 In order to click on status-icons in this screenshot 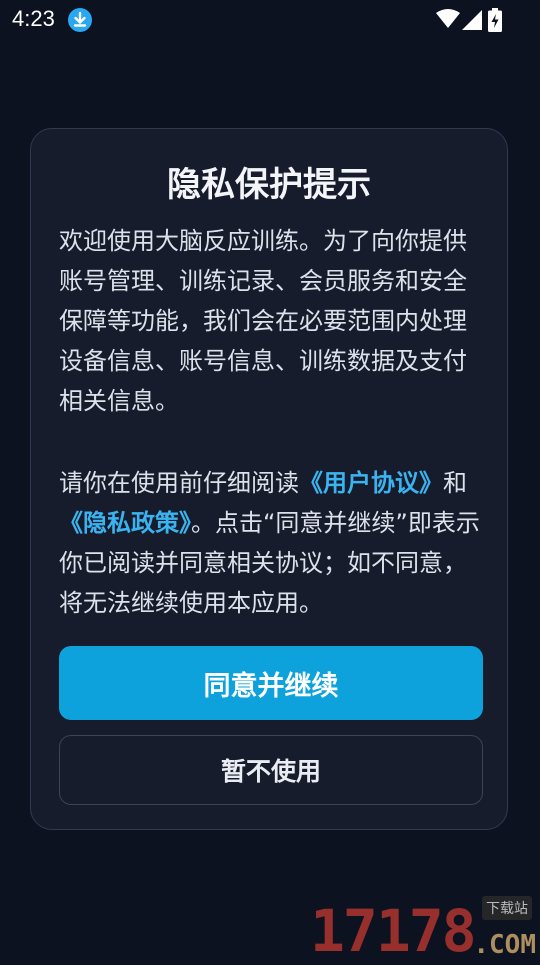, I will do `click(469, 21)`.